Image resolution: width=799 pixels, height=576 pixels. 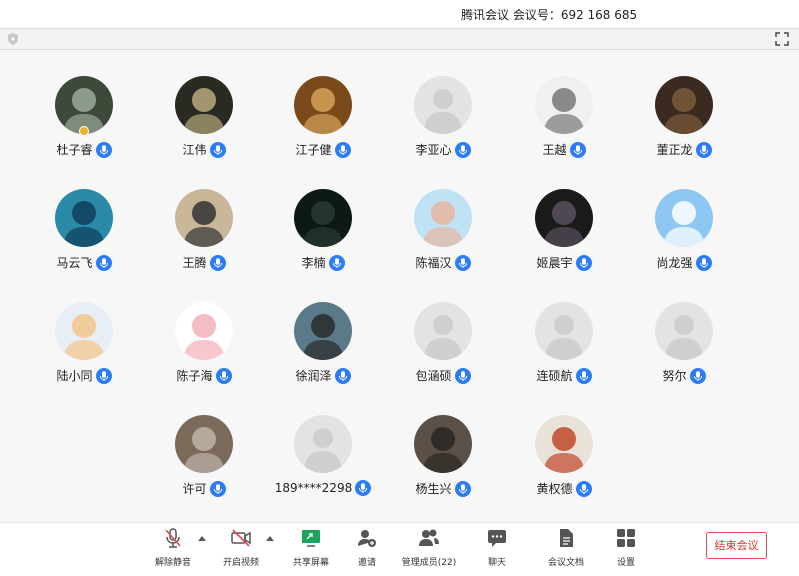 I want to click on participant-name-row: 江子健, so click(x=323, y=149).